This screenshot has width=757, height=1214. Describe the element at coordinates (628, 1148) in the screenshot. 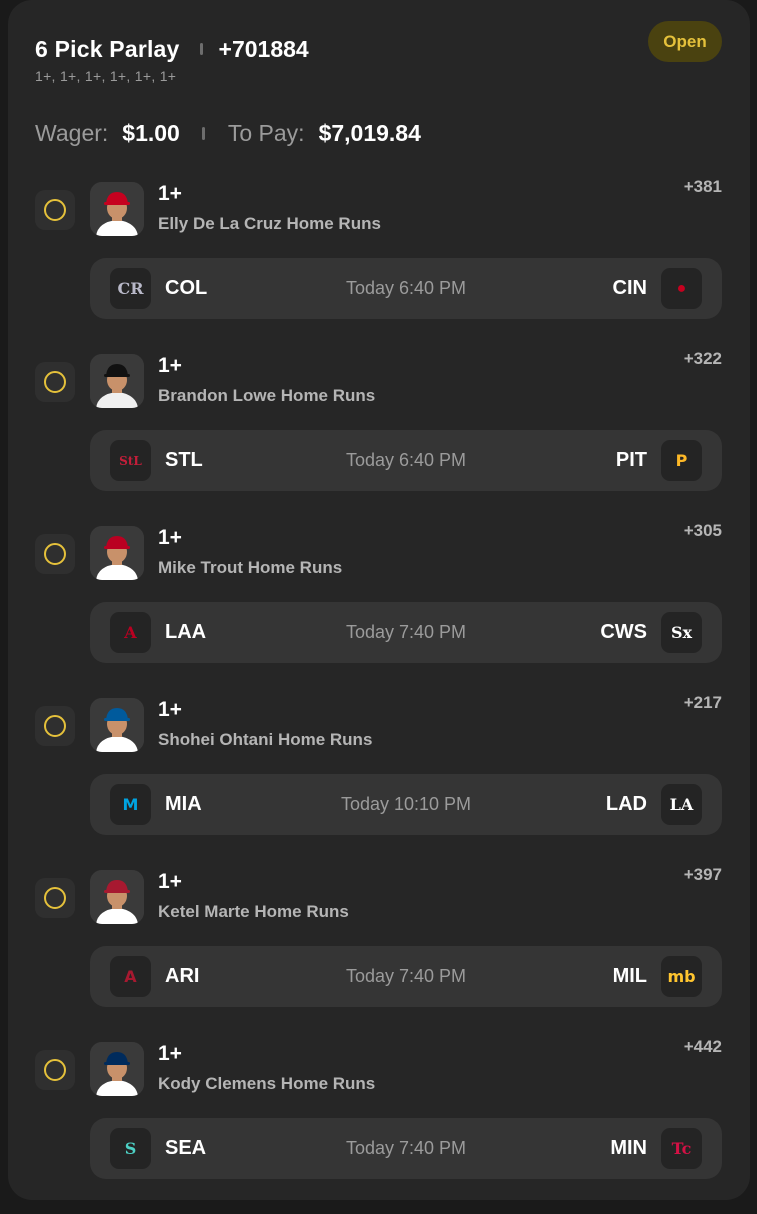

I see `home-team: MIN` at that location.